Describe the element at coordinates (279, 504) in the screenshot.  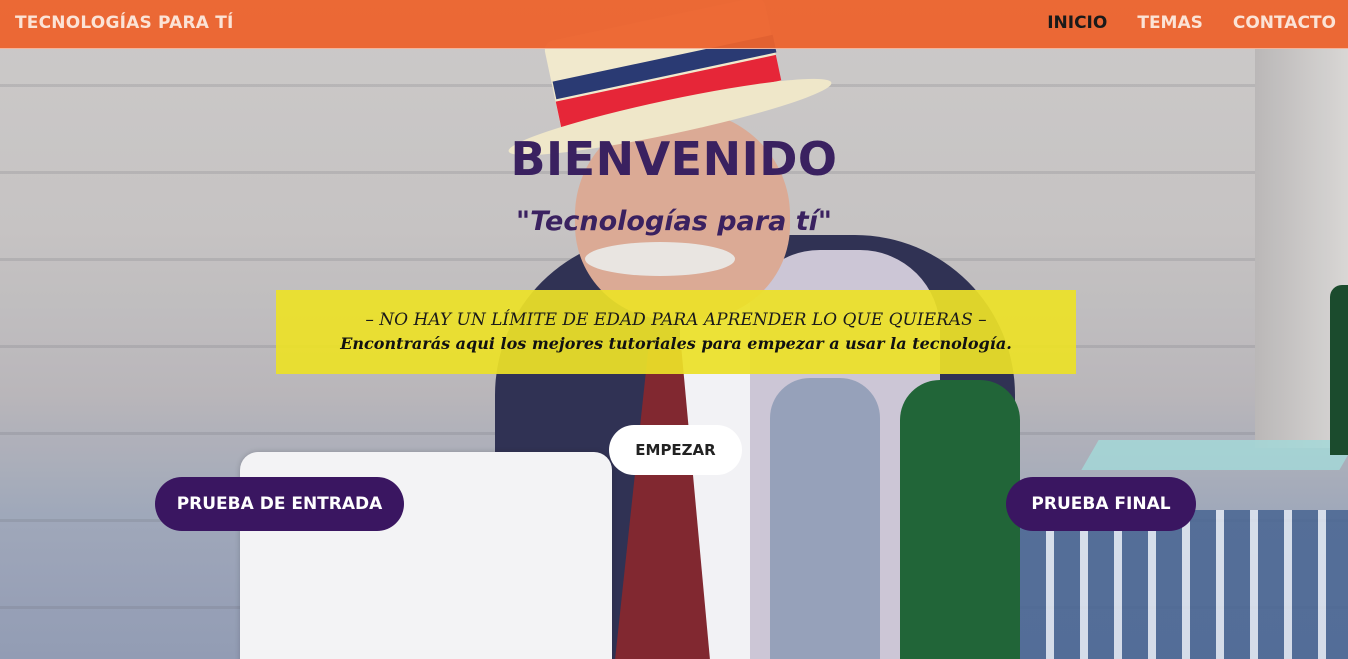
I see `entry-test-button: PRUEBA DE ENTRADA` at that location.